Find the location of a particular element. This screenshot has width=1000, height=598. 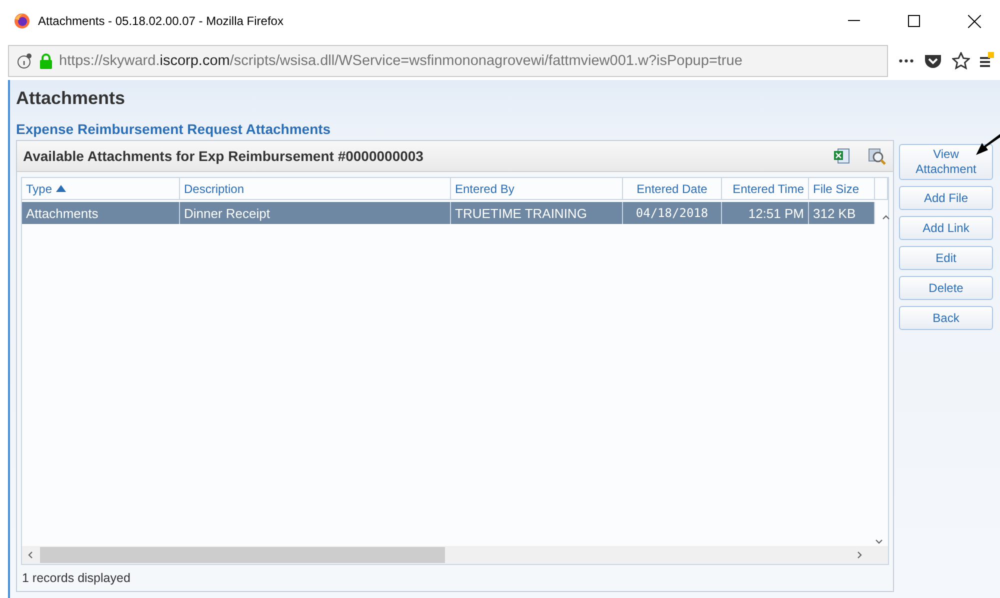

action-button: Back is located at coordinates (946, 318).